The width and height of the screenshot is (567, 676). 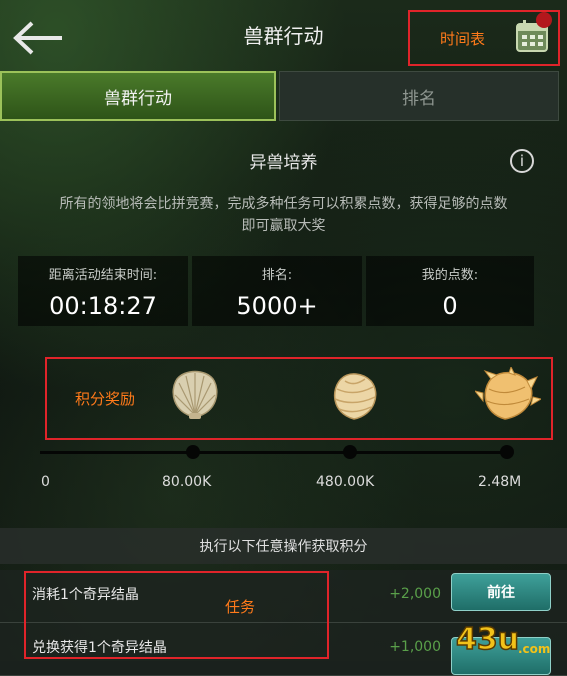 I want to click on stat-rank: 排名: 5000+, so click(x=277, y=291).